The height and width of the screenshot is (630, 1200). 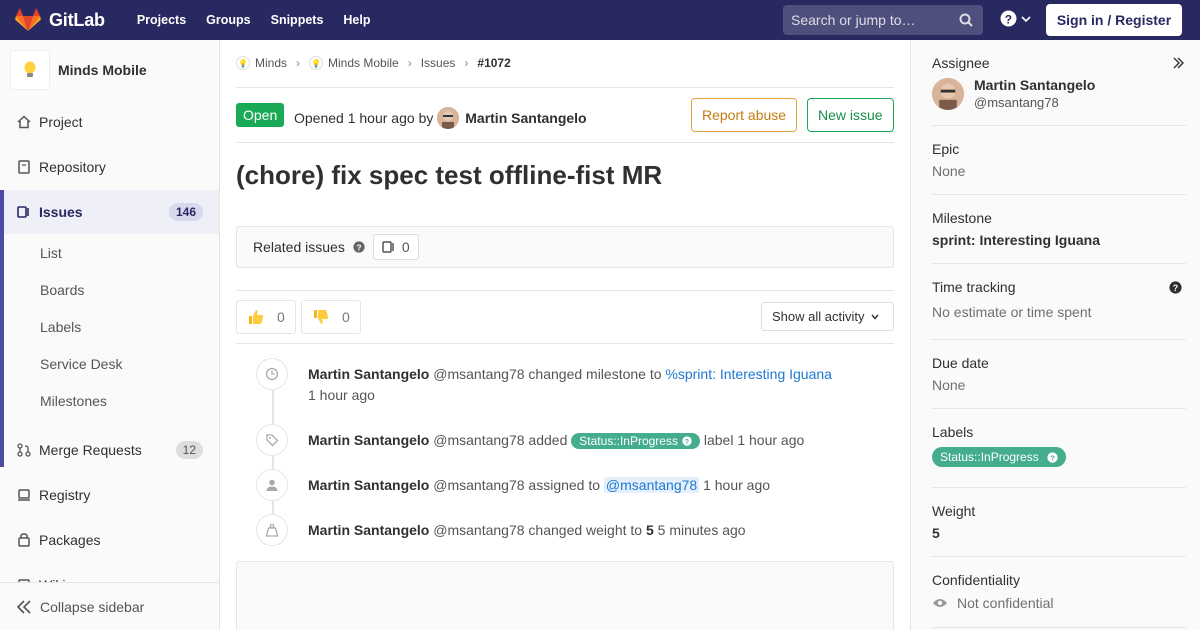 What do you see at coordinates (297, 20) in the screenshot?
I see `nav-link-snippets: Snippets` at bounding box center [297, 20].